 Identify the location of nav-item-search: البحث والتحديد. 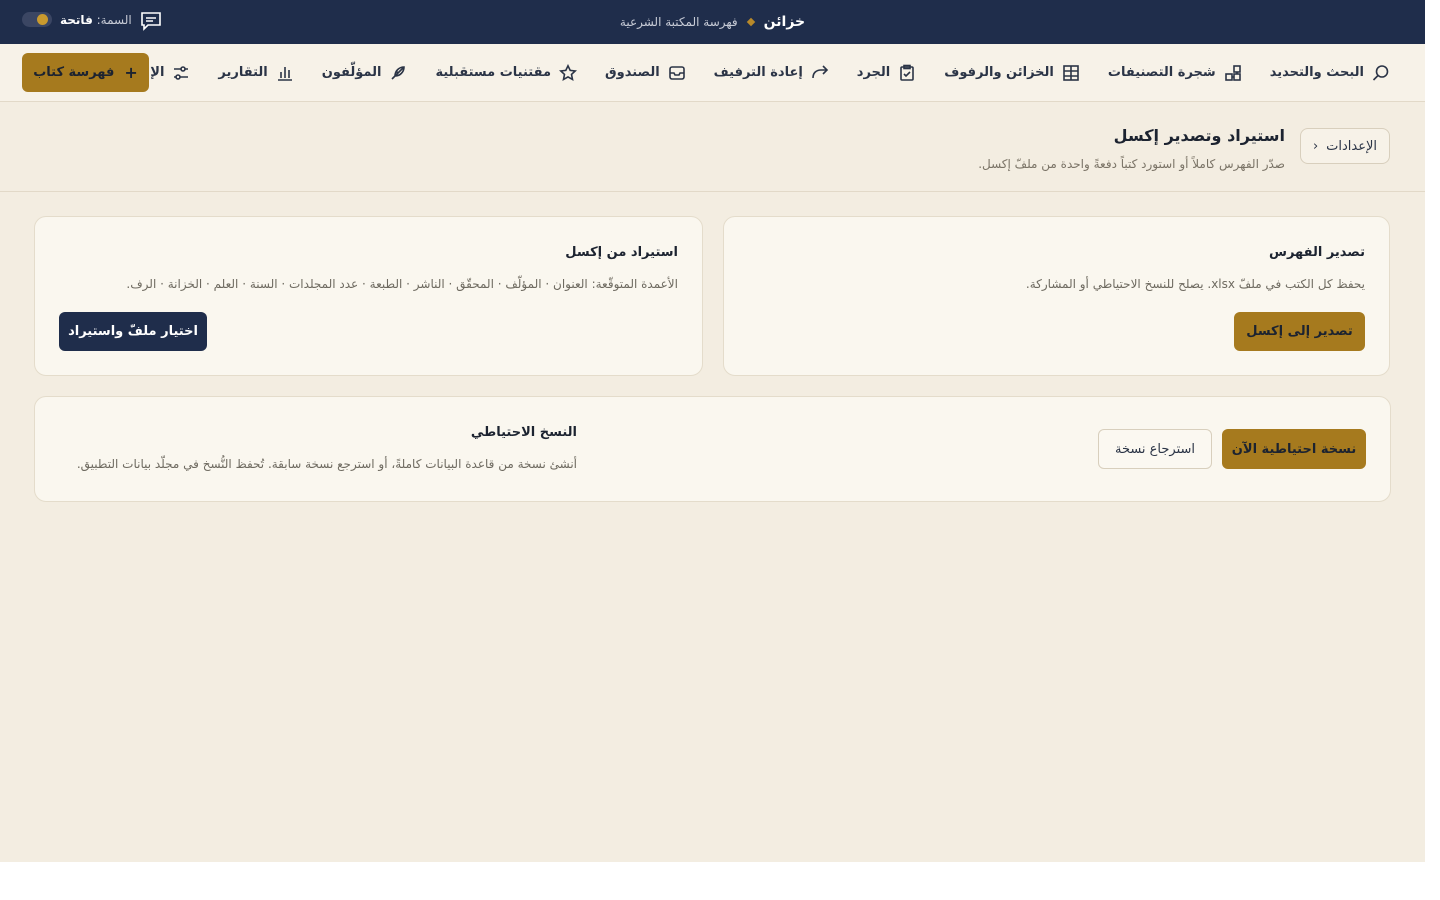
(1330, 73).